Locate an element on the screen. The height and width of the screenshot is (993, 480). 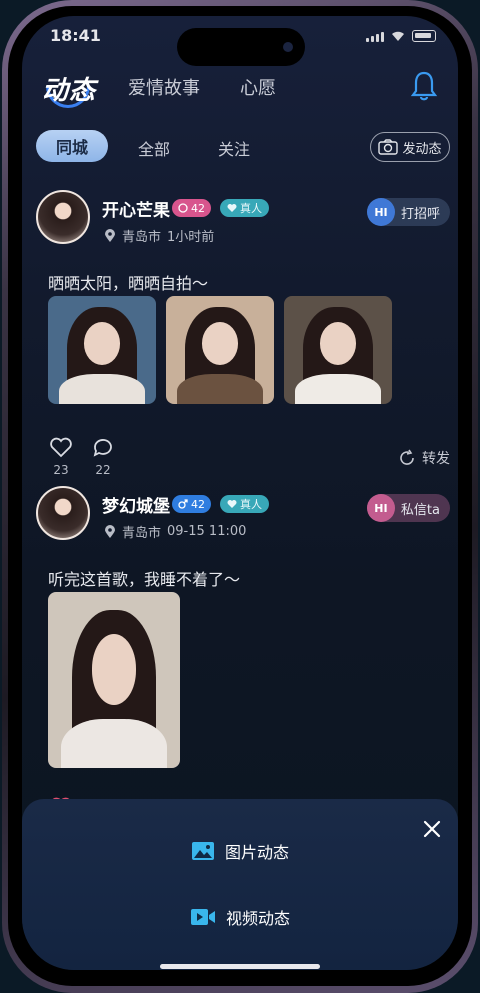
post-text: 晒晒太阳，晒晒自拍～ is located at coordinates (128, 283).